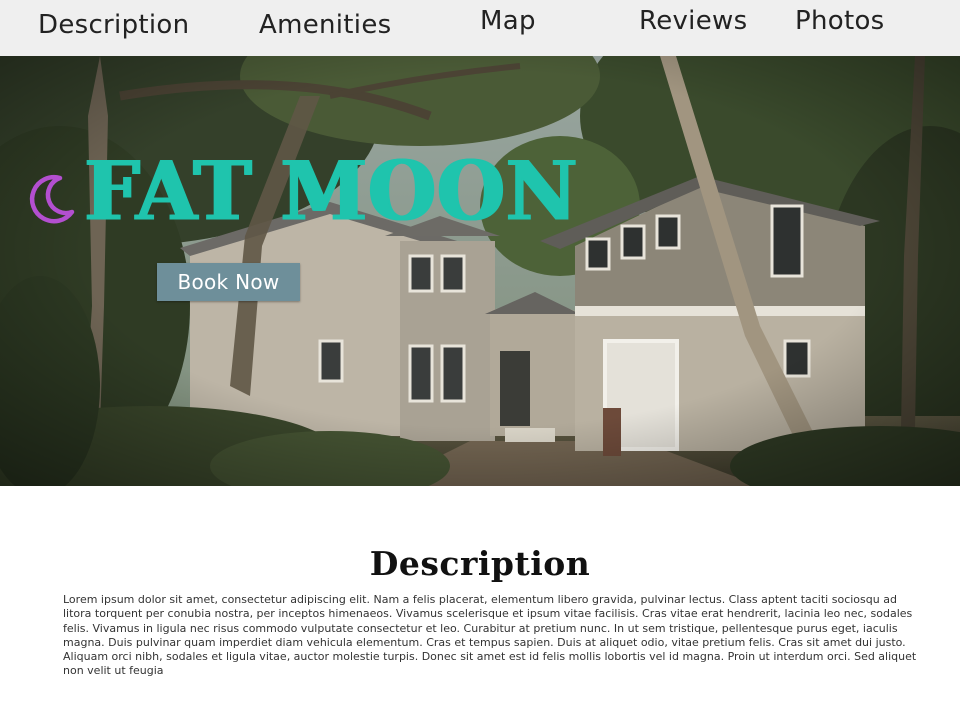 The image size is (960, 718). Describe the element at coordinates (228, 282) in the screenshot. I see `book-now-button: Book Now` at that location.